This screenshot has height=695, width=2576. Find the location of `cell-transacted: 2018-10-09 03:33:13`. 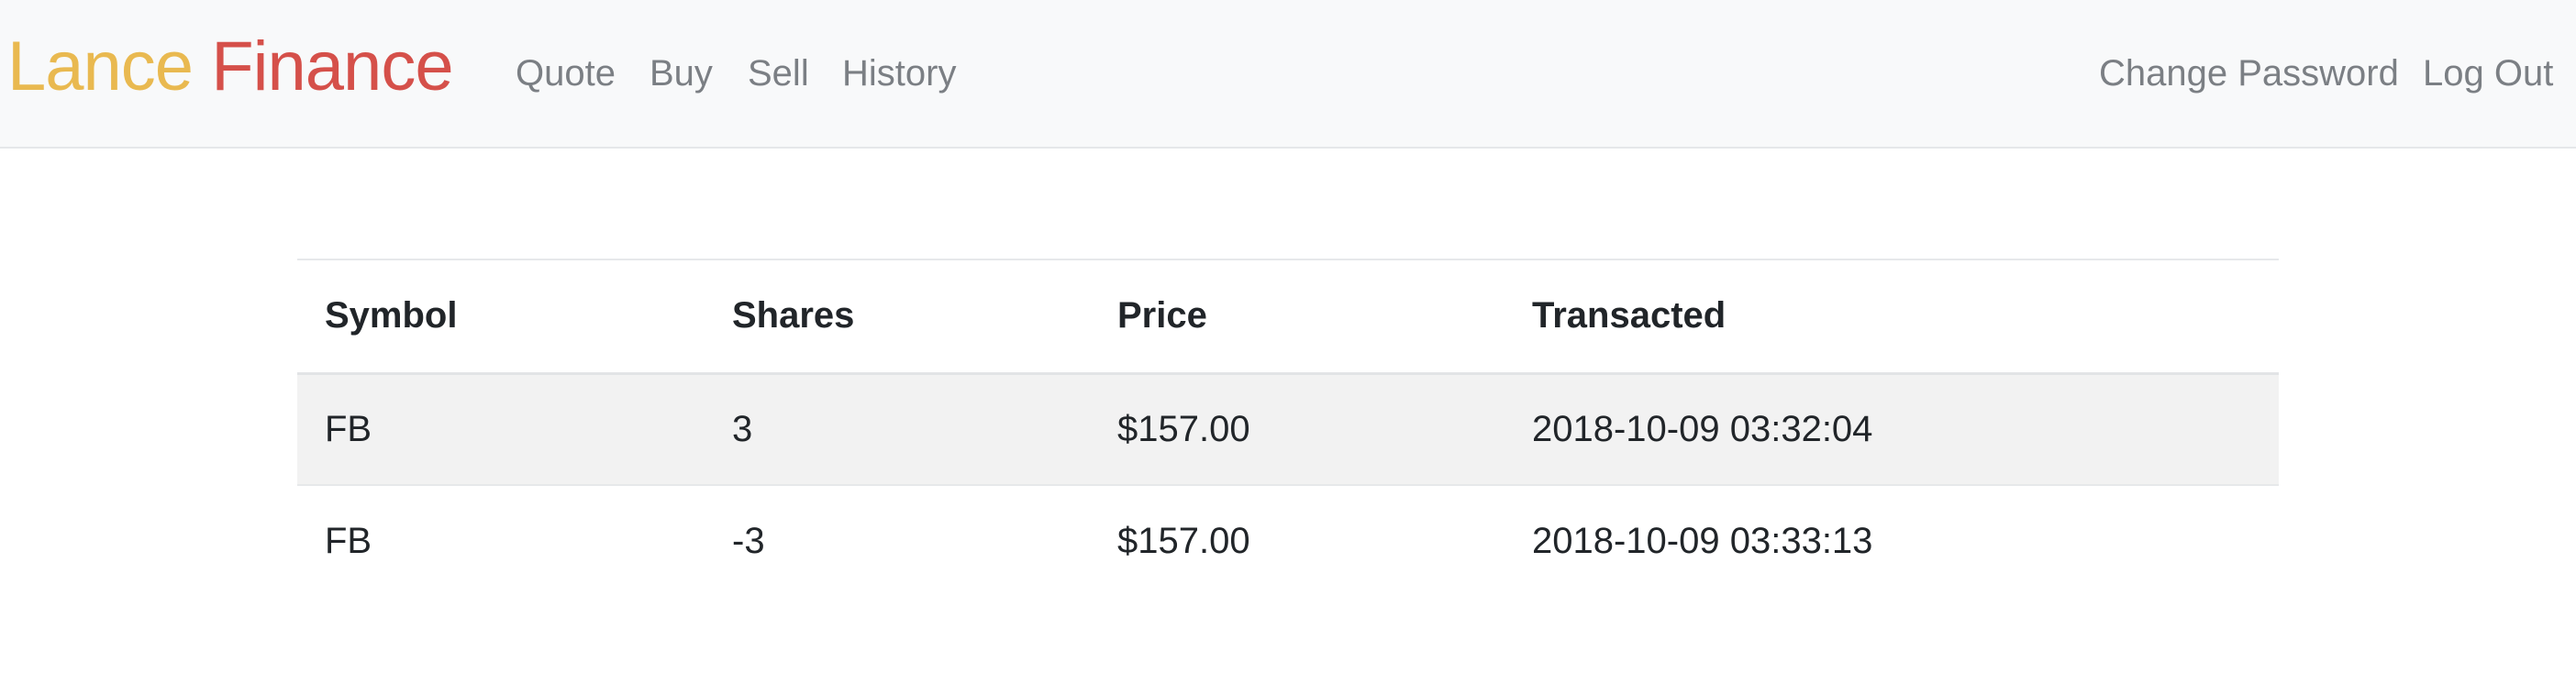

cell-transacted: 2018-10-09 03:33:13 is located at coordinates (1702, 541).